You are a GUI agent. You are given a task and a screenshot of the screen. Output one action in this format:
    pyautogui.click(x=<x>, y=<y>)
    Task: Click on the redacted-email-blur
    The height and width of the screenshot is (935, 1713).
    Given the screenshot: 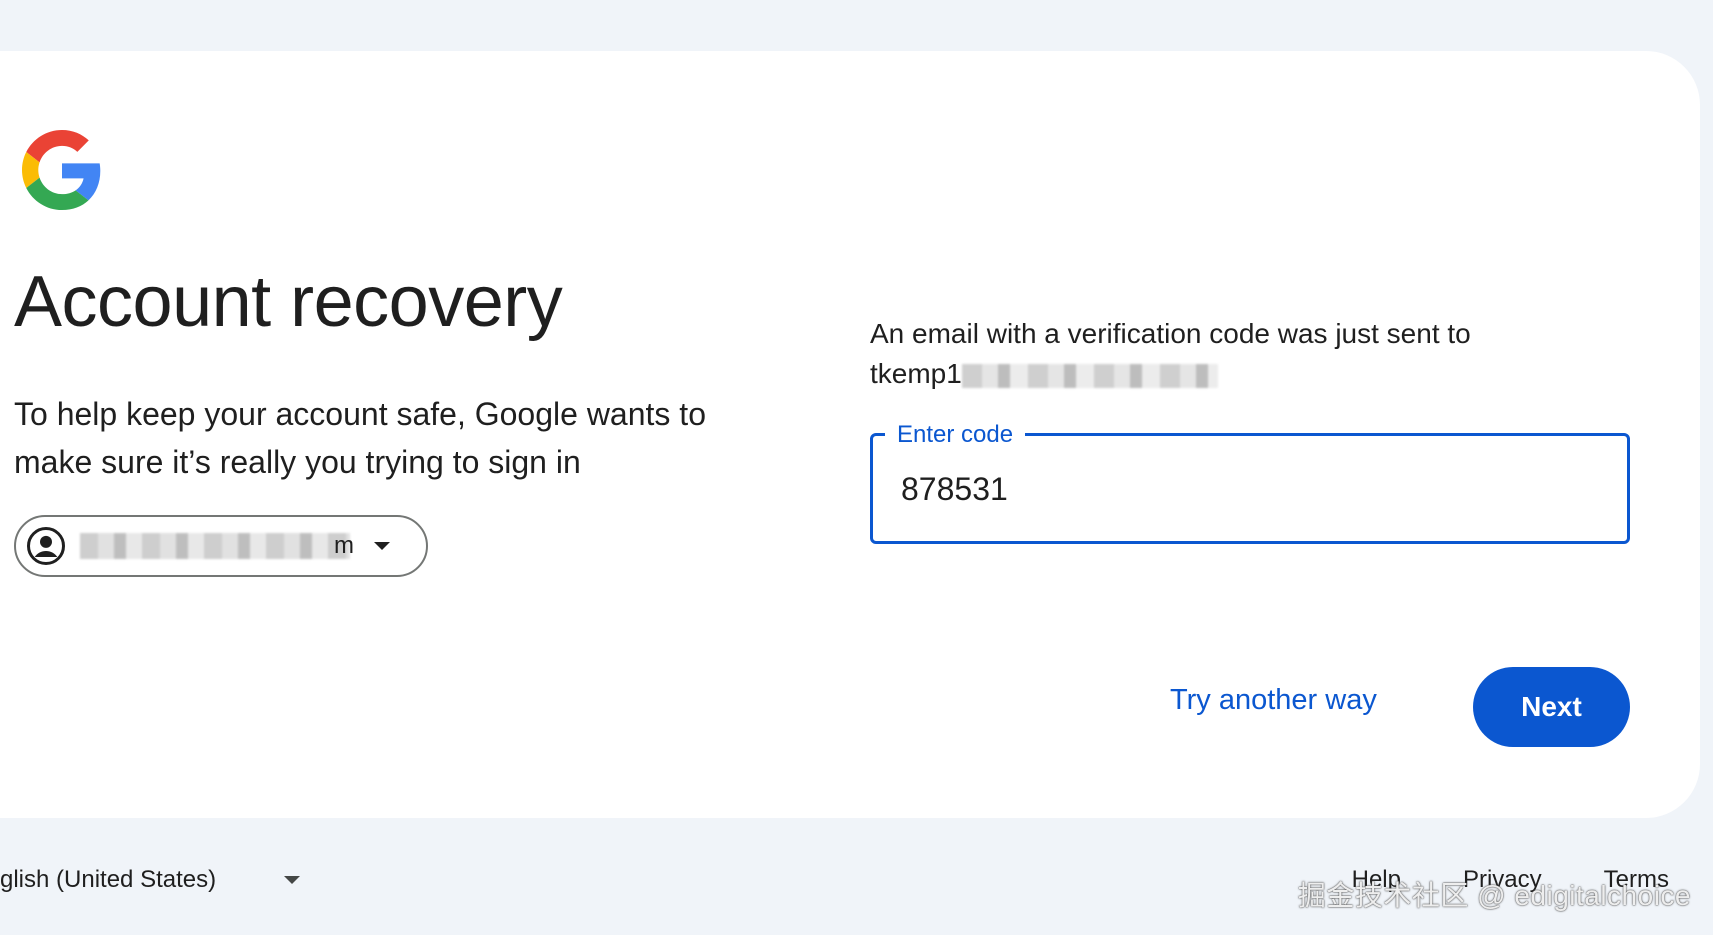 What is the action you would take?
    pyautogui.click(x=215, y=546)
    